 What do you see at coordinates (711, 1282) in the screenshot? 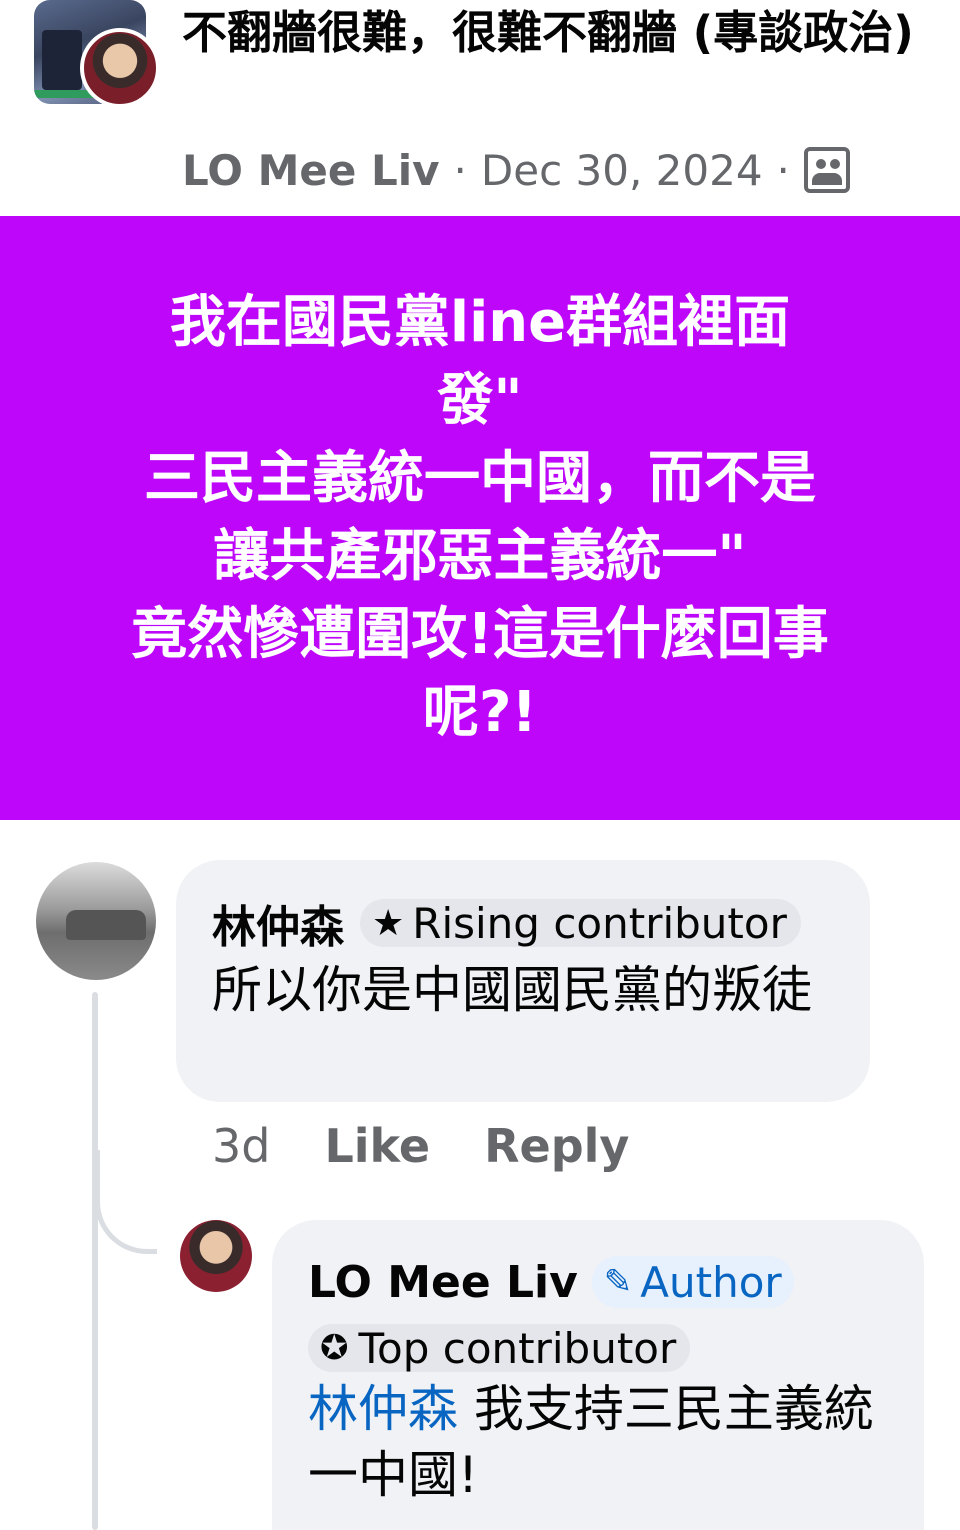
I see `author-badge-label: Author` at bounding box center [711, 1282].